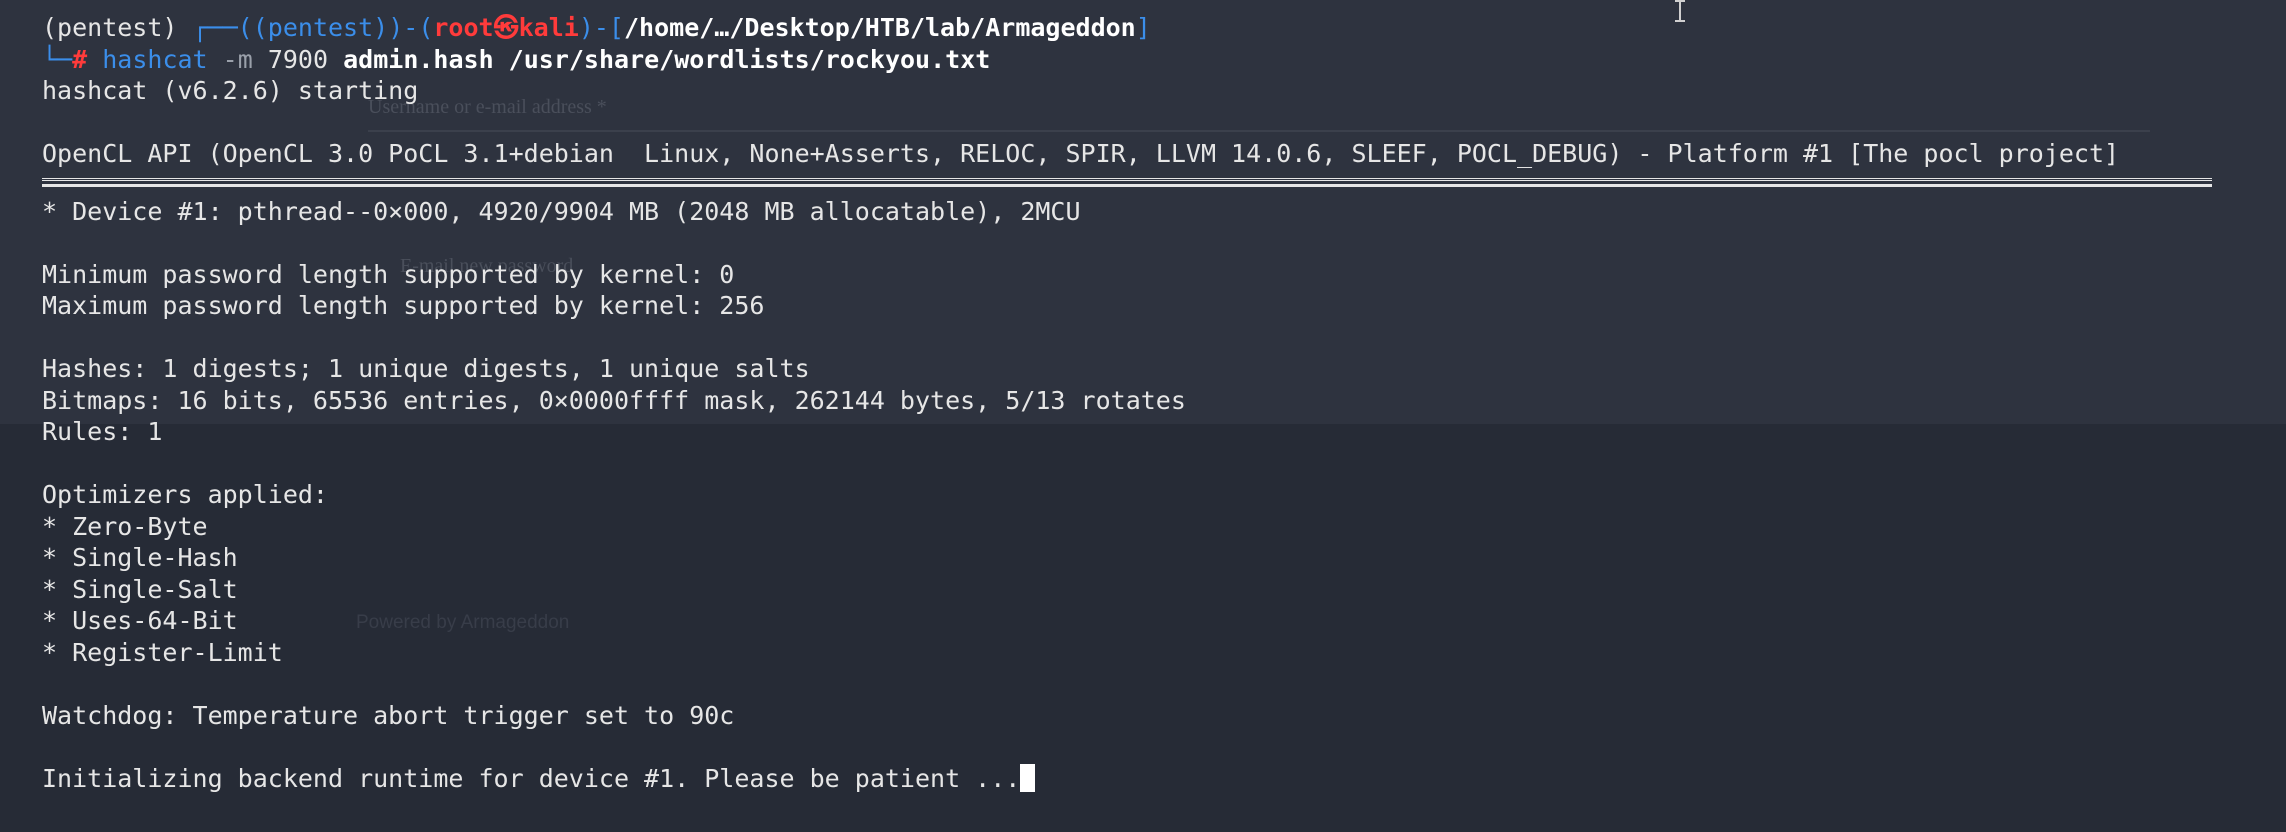  Describe the element at coordinates (506, 27) in the screenshot. I see `prompt-at-symbol: ㉿` at that location.